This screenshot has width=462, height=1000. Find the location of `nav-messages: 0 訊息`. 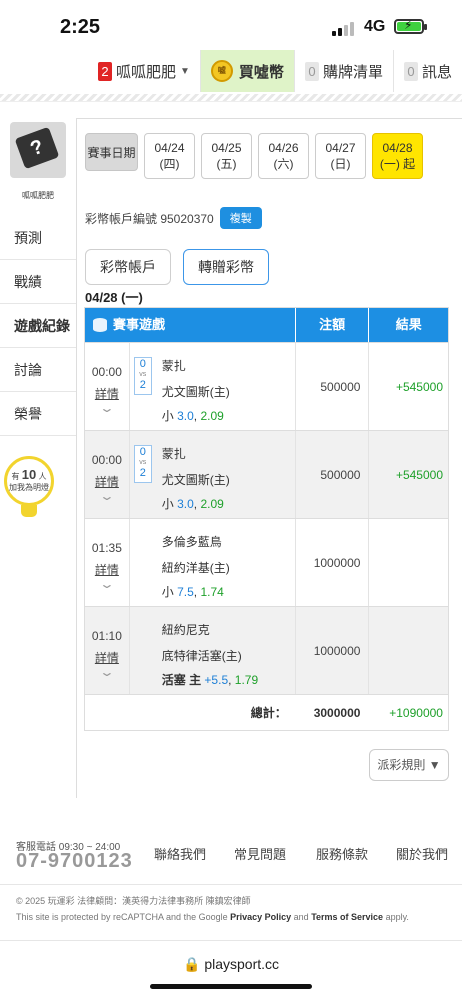

nav-messages: 0 訊息 is located at coordinates (428, 71).